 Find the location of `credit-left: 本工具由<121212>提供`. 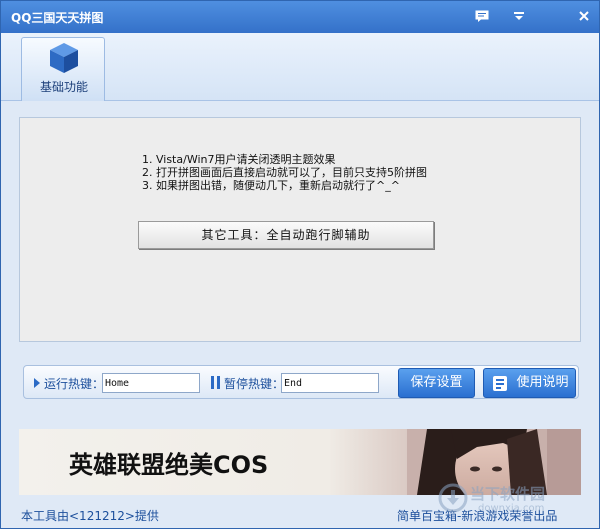

credit-left: 本工具由<121212>提供 is located at coordinates (90, 516).